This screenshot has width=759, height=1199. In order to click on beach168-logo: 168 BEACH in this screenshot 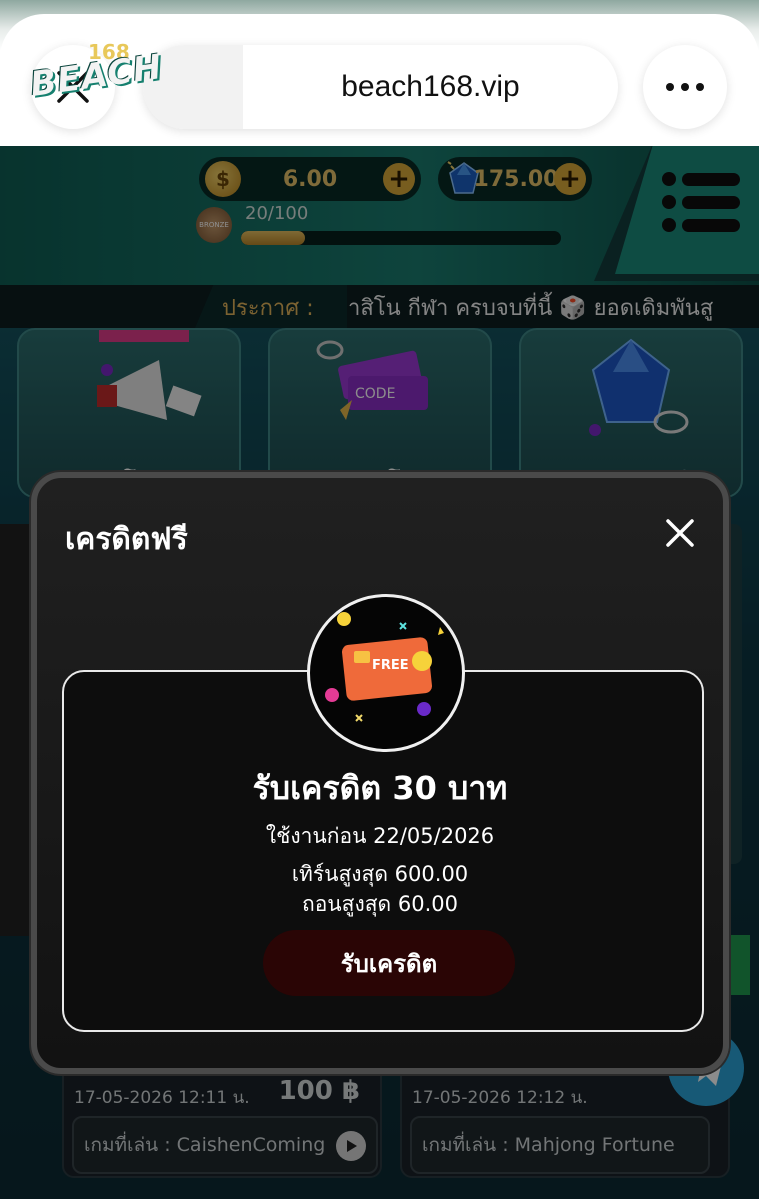, I will do `click(95, 80)`.